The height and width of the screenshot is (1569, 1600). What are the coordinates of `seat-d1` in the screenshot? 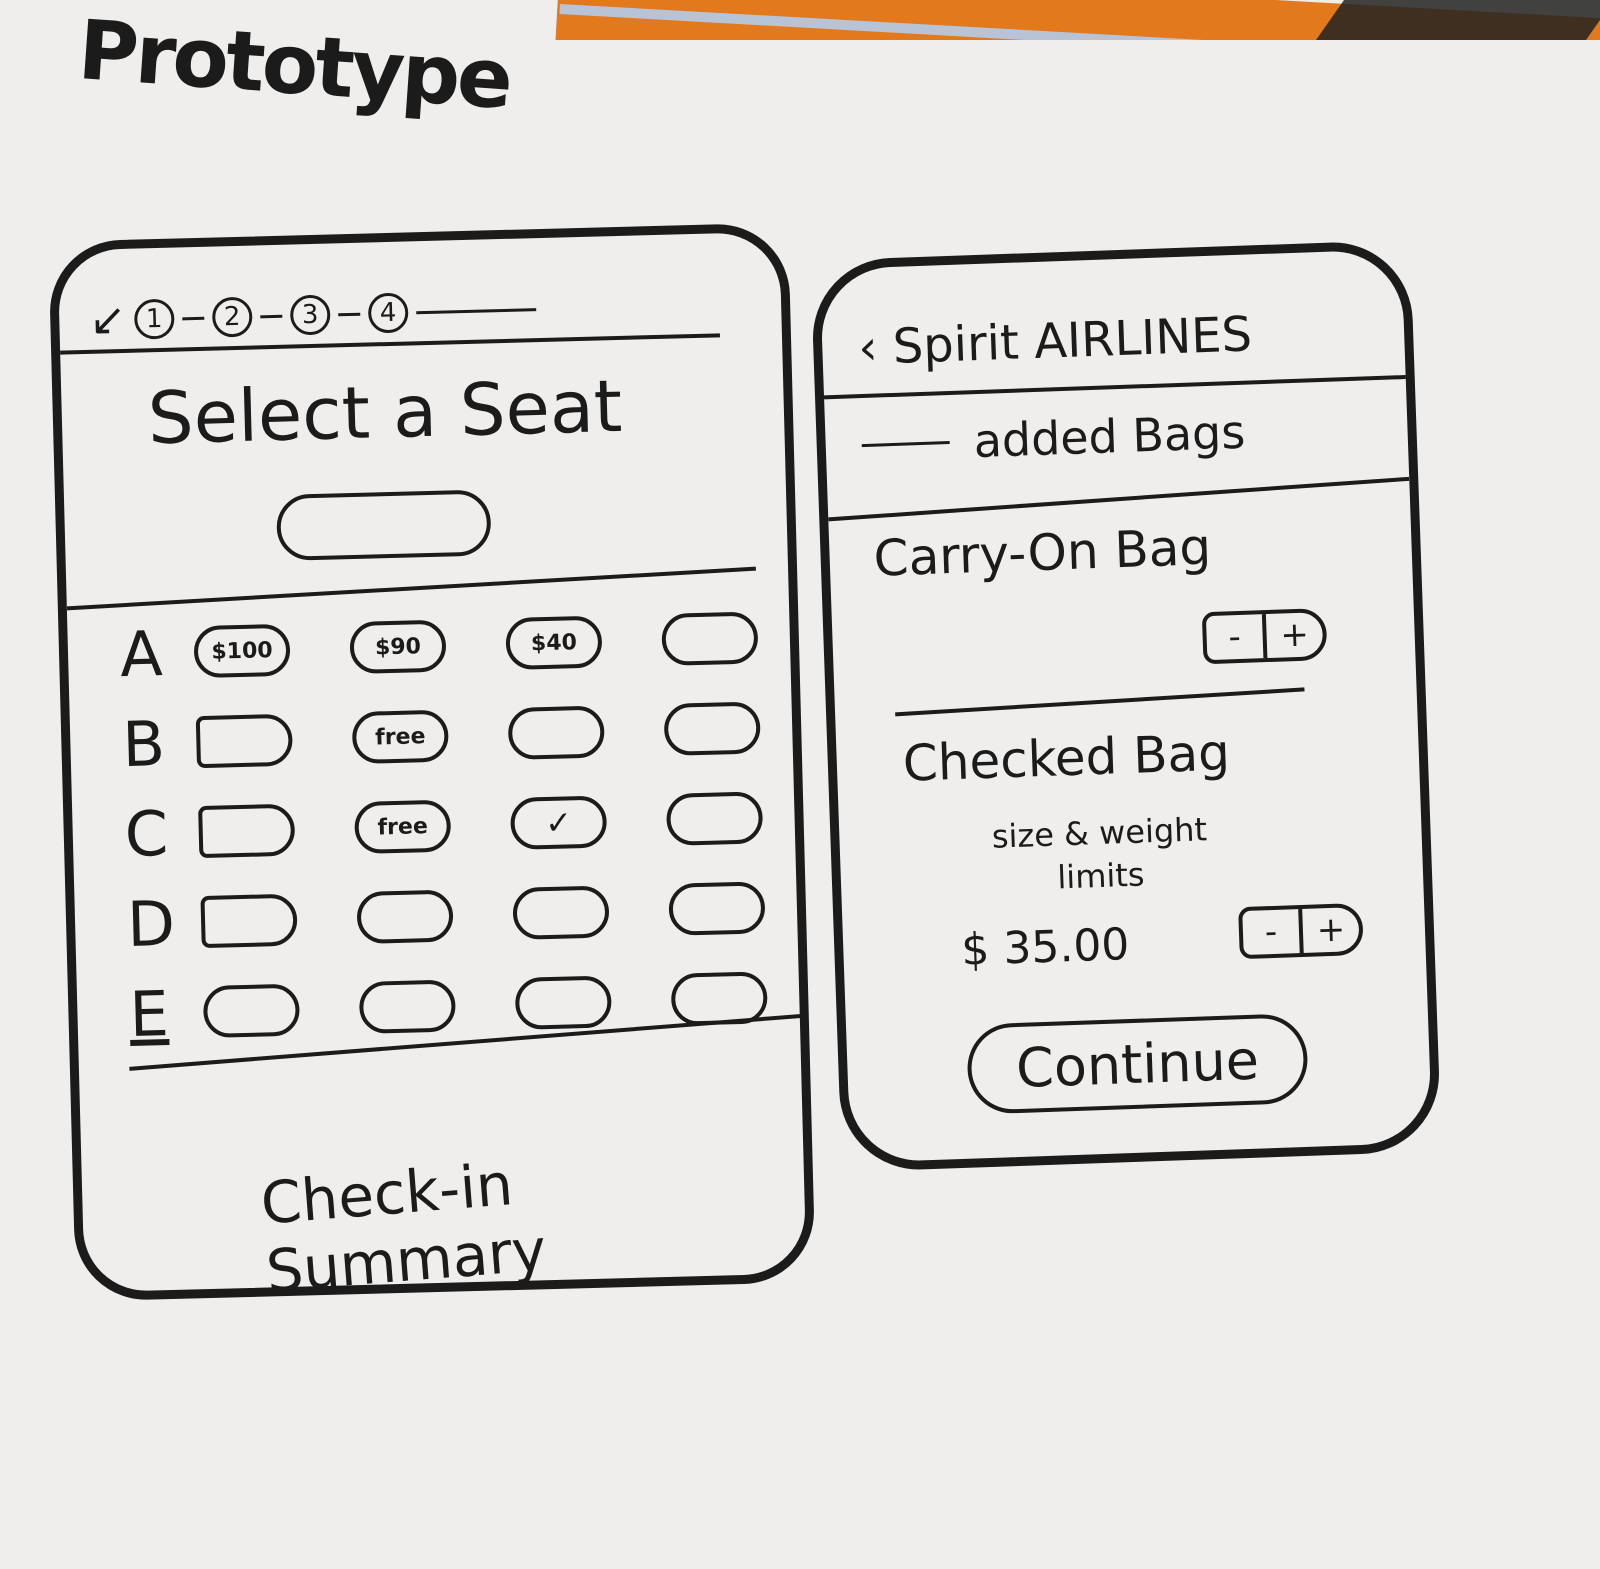 It's located at (249, 921).